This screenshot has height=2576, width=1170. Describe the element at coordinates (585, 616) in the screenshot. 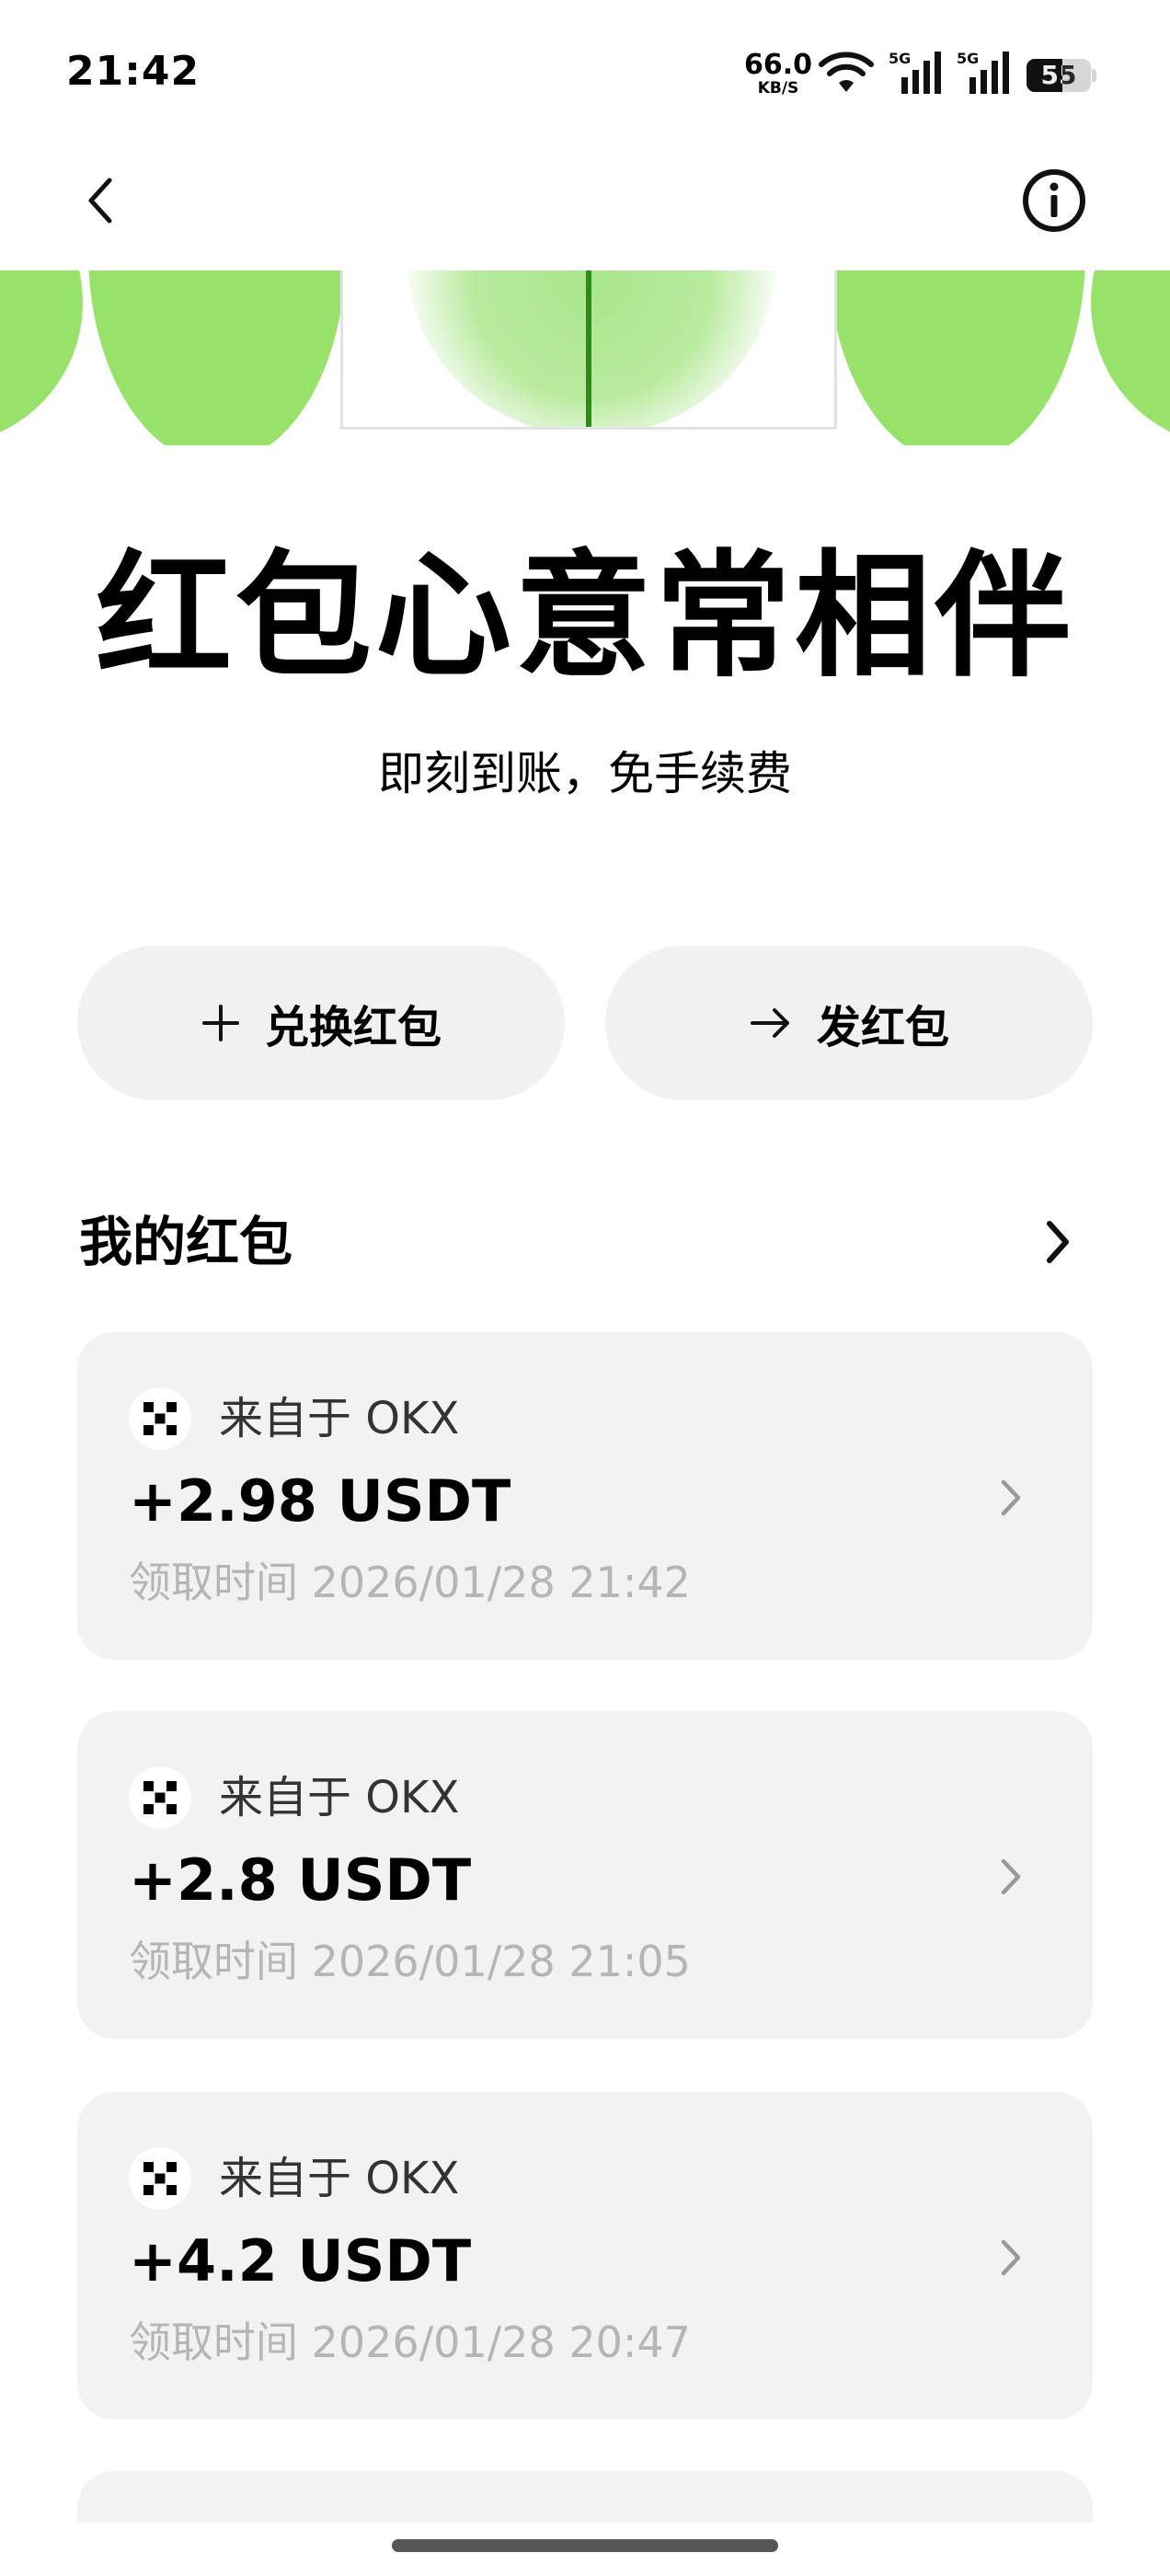

I see `page-title: 红包心意常相伴` at that location.